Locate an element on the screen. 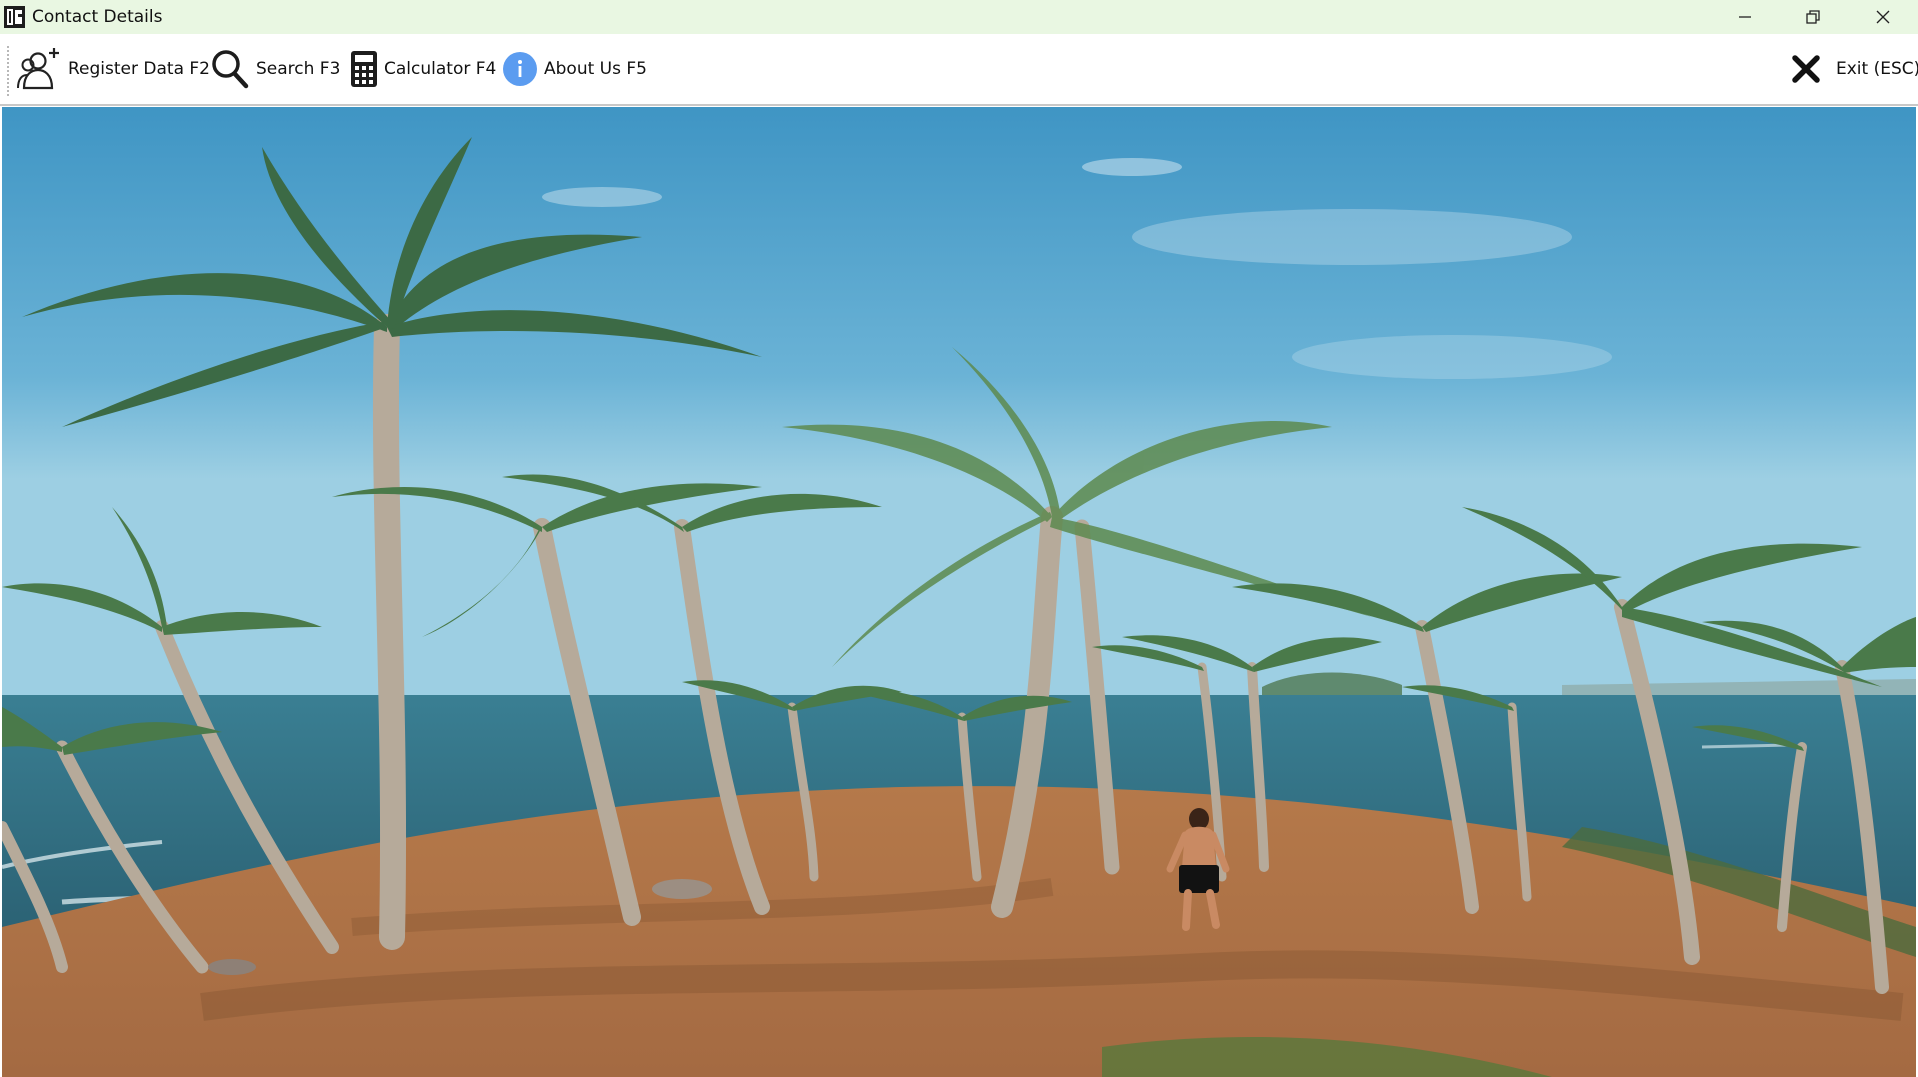  add-user-icon is located at coordinates (39, 69).